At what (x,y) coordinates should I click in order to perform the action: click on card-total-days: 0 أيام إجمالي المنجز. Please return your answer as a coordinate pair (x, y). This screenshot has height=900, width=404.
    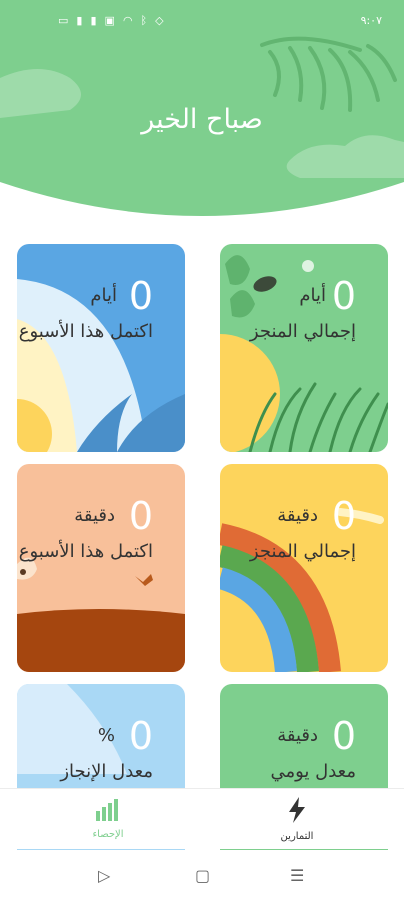
    Looking at the image, I should click on (304, 348).